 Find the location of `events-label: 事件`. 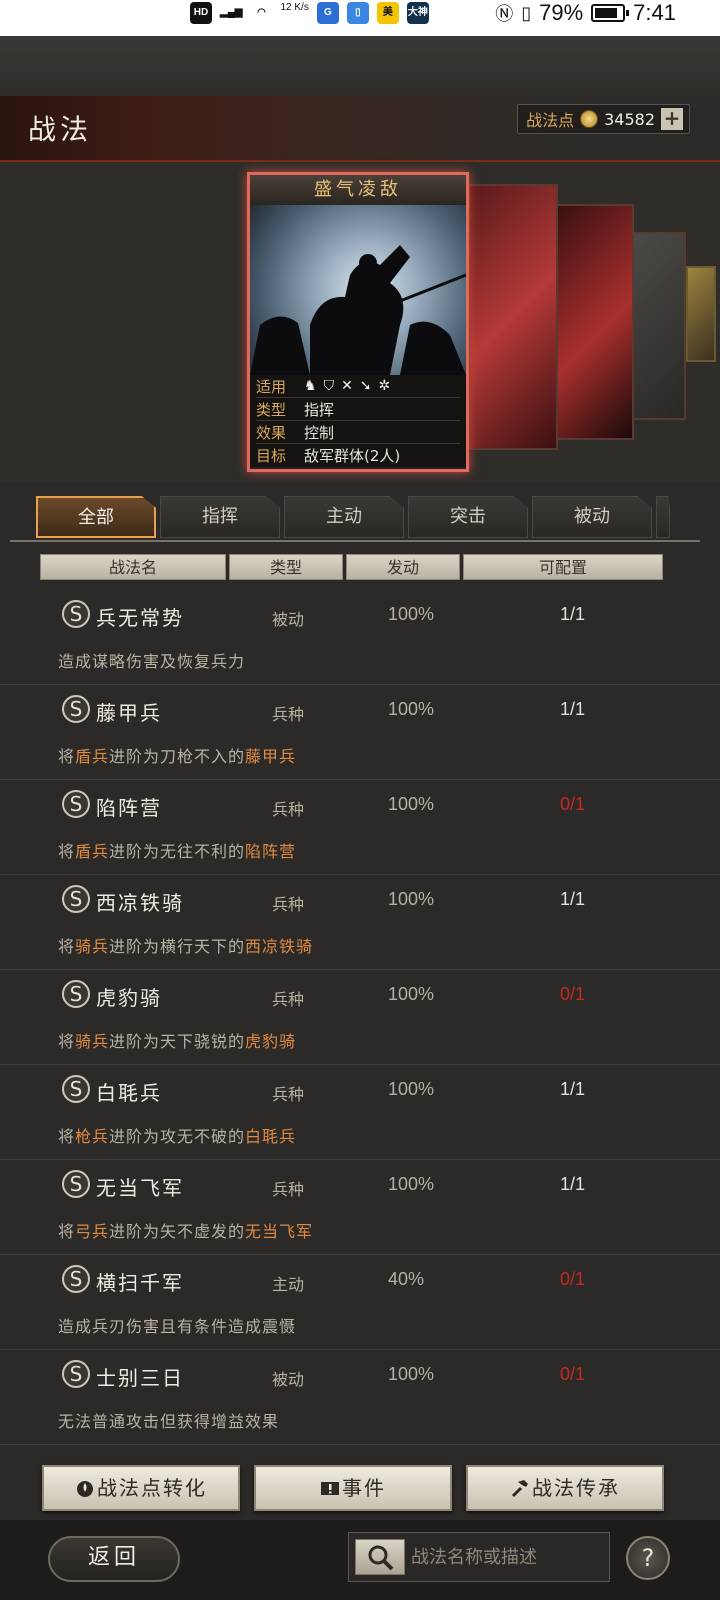

events-label: 事件 is located at coordinates (364, 1488).